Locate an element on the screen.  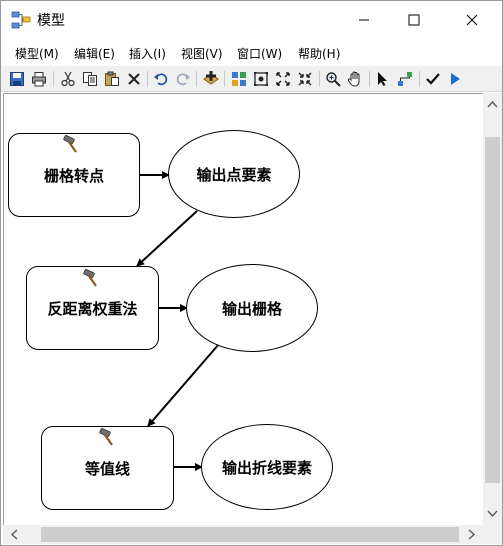
data-node-label: 输出点要素 is located at coordinates (234, 174).